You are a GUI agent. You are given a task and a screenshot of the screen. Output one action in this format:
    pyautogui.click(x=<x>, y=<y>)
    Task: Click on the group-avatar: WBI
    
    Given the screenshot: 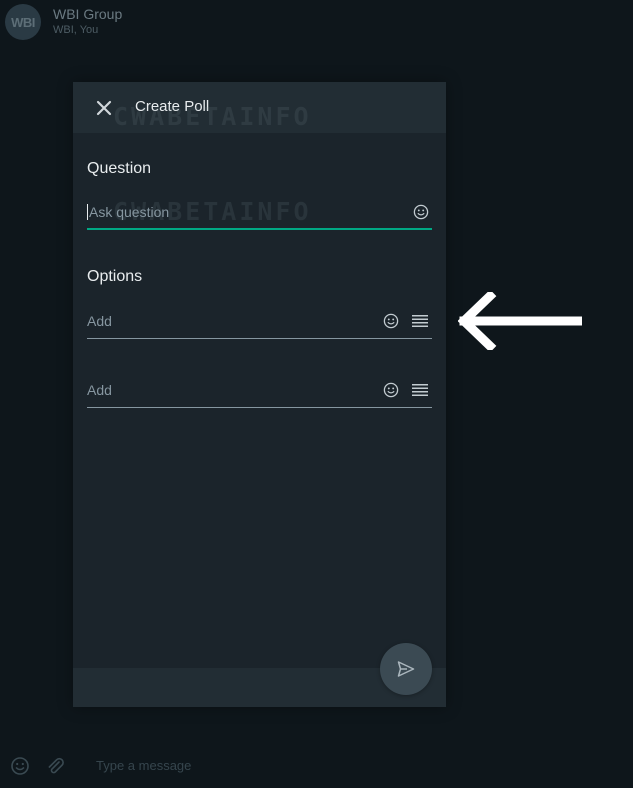 What is the action you would take?
    pyautogui.click(x=23, y=22)
    